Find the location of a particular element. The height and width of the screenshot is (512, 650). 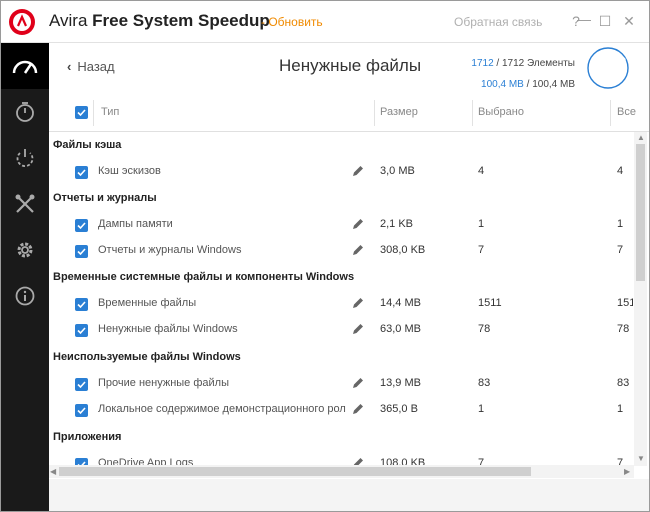

back-button: ‹ Назад is located at coordinates (91, 66).